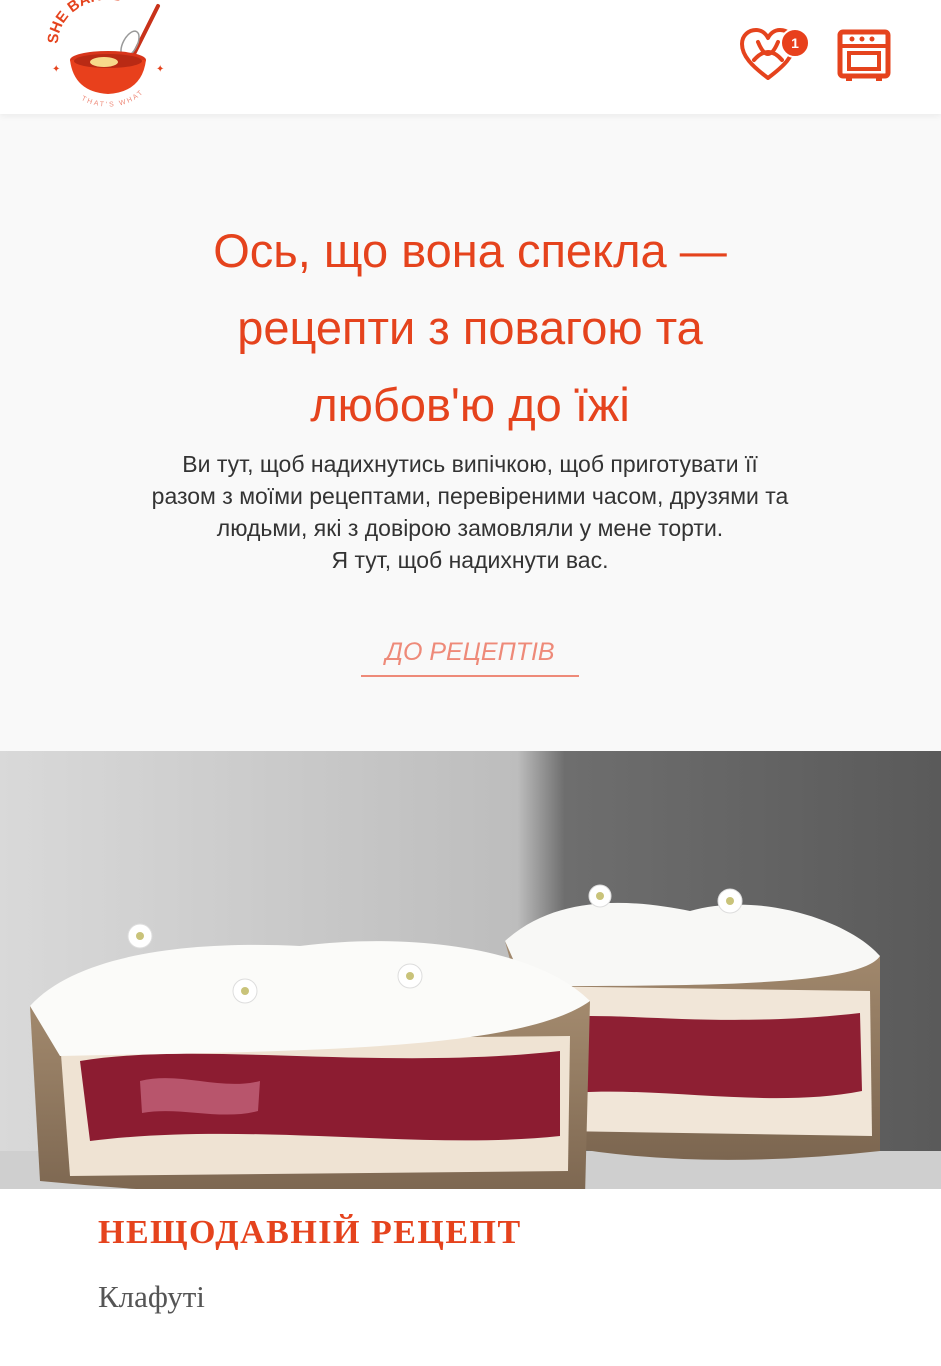 The height and width of the screenshot is (1366, 941). What do you see at coordinates (470, 57) in the screenshot?
I see `site-header: SHE BAKED ✦ ✦ THAT'S WHAT 1` at bounding box center [470, 57].